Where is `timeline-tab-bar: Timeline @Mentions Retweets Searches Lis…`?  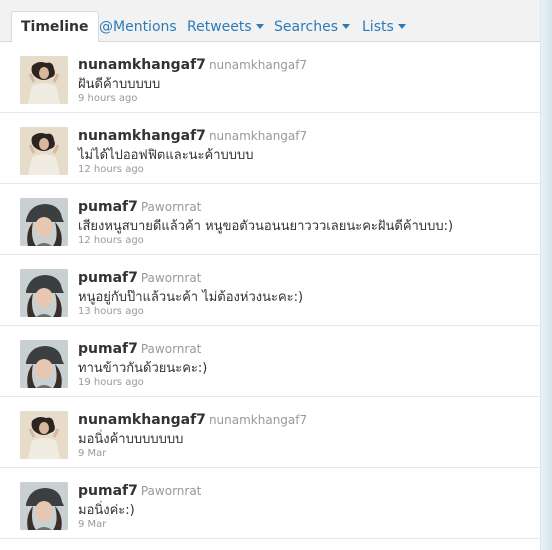
timeline-tab-bar: Timeline @Mentions Retweets Searches Lis… is located at coordinates (270, 21).